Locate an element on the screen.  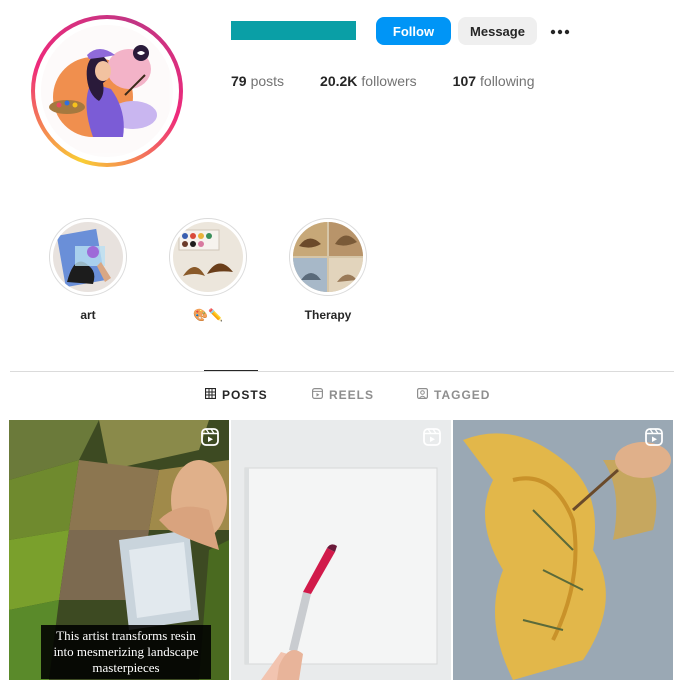
reels-icon is located at coordinates (318, 395).